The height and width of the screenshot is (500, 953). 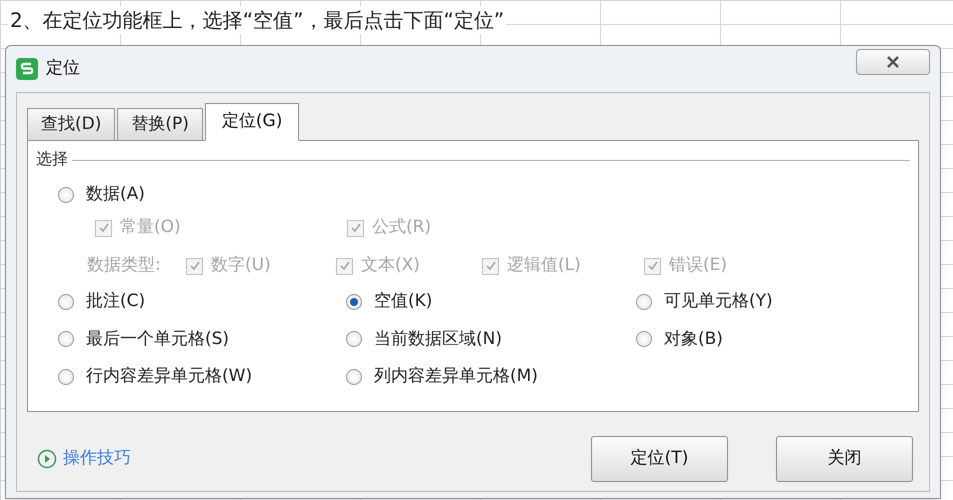 I want to click on option-label: 逻辑值(L), so click(x=544, y=266).